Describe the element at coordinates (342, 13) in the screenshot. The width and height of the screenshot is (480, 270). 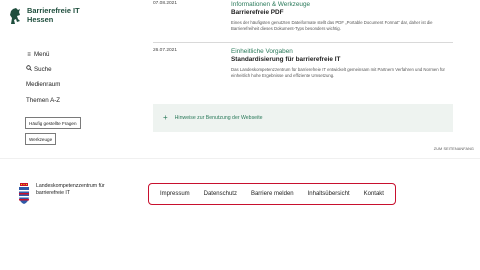
I see `entry-title: Barrierefreie PDF` at that location.